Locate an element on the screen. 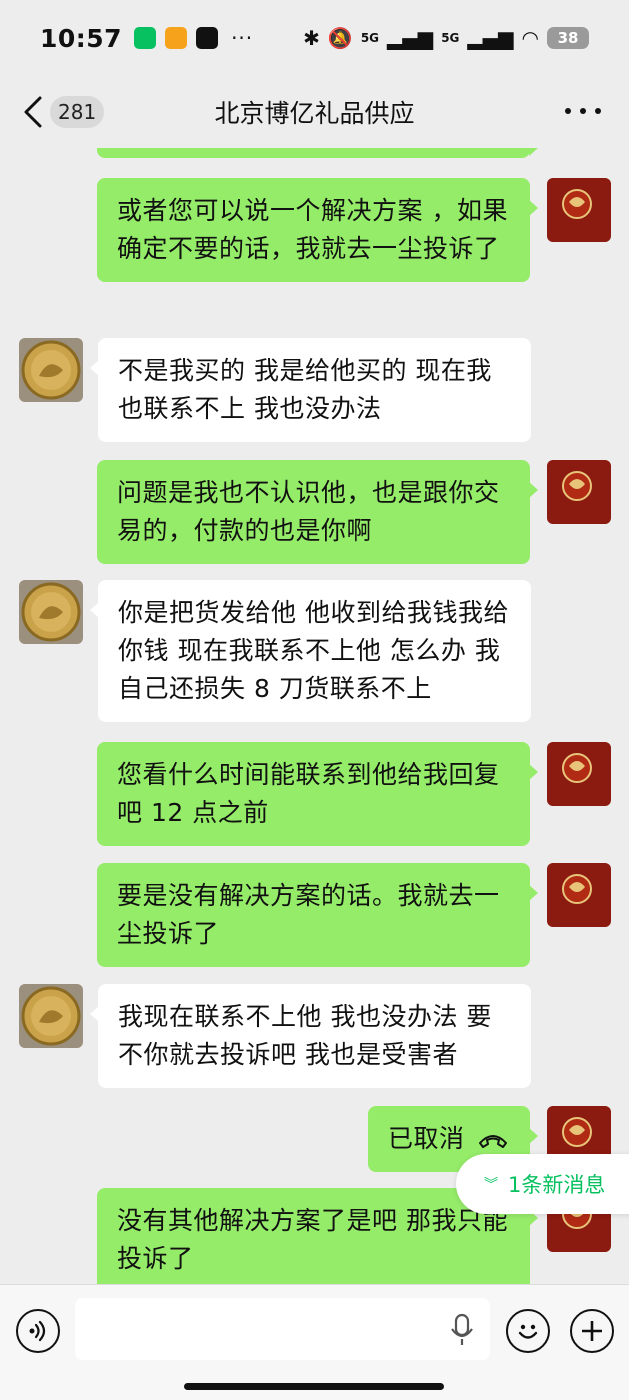  voice-icon is located at coordinates (37, 1331).